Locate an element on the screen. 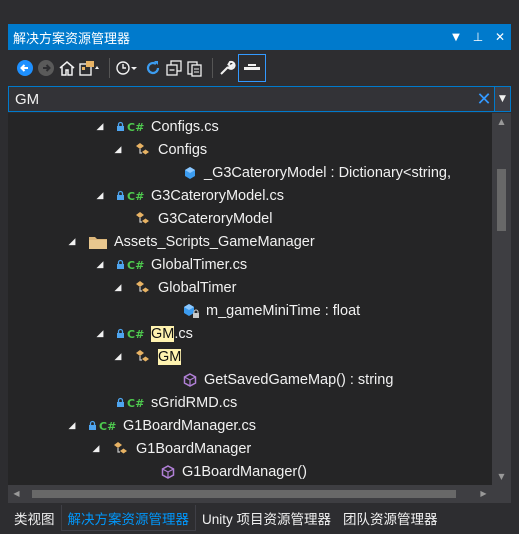  home-button is located at coordinates (67, 68).